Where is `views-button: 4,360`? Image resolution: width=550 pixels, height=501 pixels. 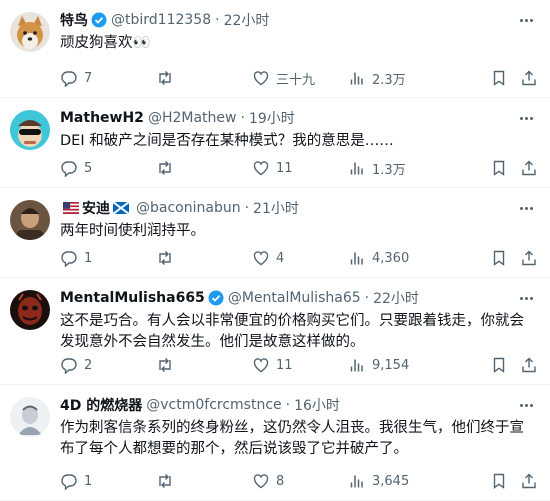 views-button: 4,360 is located at coordinates (423, 258).